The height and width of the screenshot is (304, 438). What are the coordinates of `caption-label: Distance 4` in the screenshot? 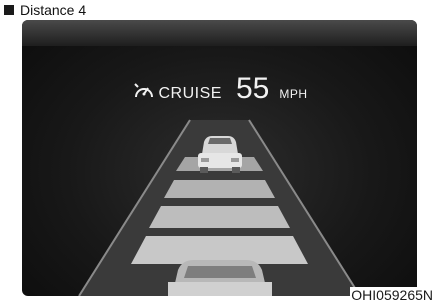 It's located at (53, 10).